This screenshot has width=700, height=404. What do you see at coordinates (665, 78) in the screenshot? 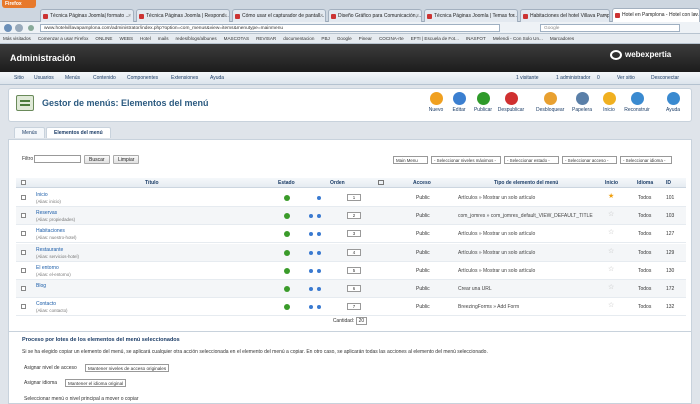
I see `status-item: Desconectar` at bounding box center [665, 78].